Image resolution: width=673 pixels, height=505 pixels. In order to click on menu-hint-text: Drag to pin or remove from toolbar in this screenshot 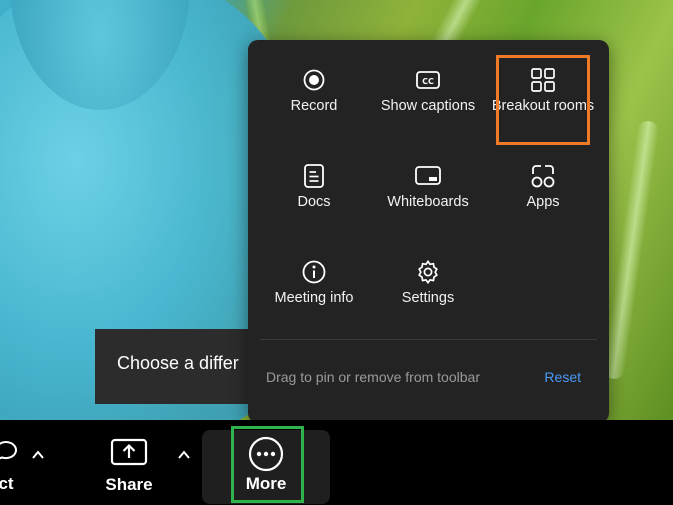, I will do `click(373, 377)`.